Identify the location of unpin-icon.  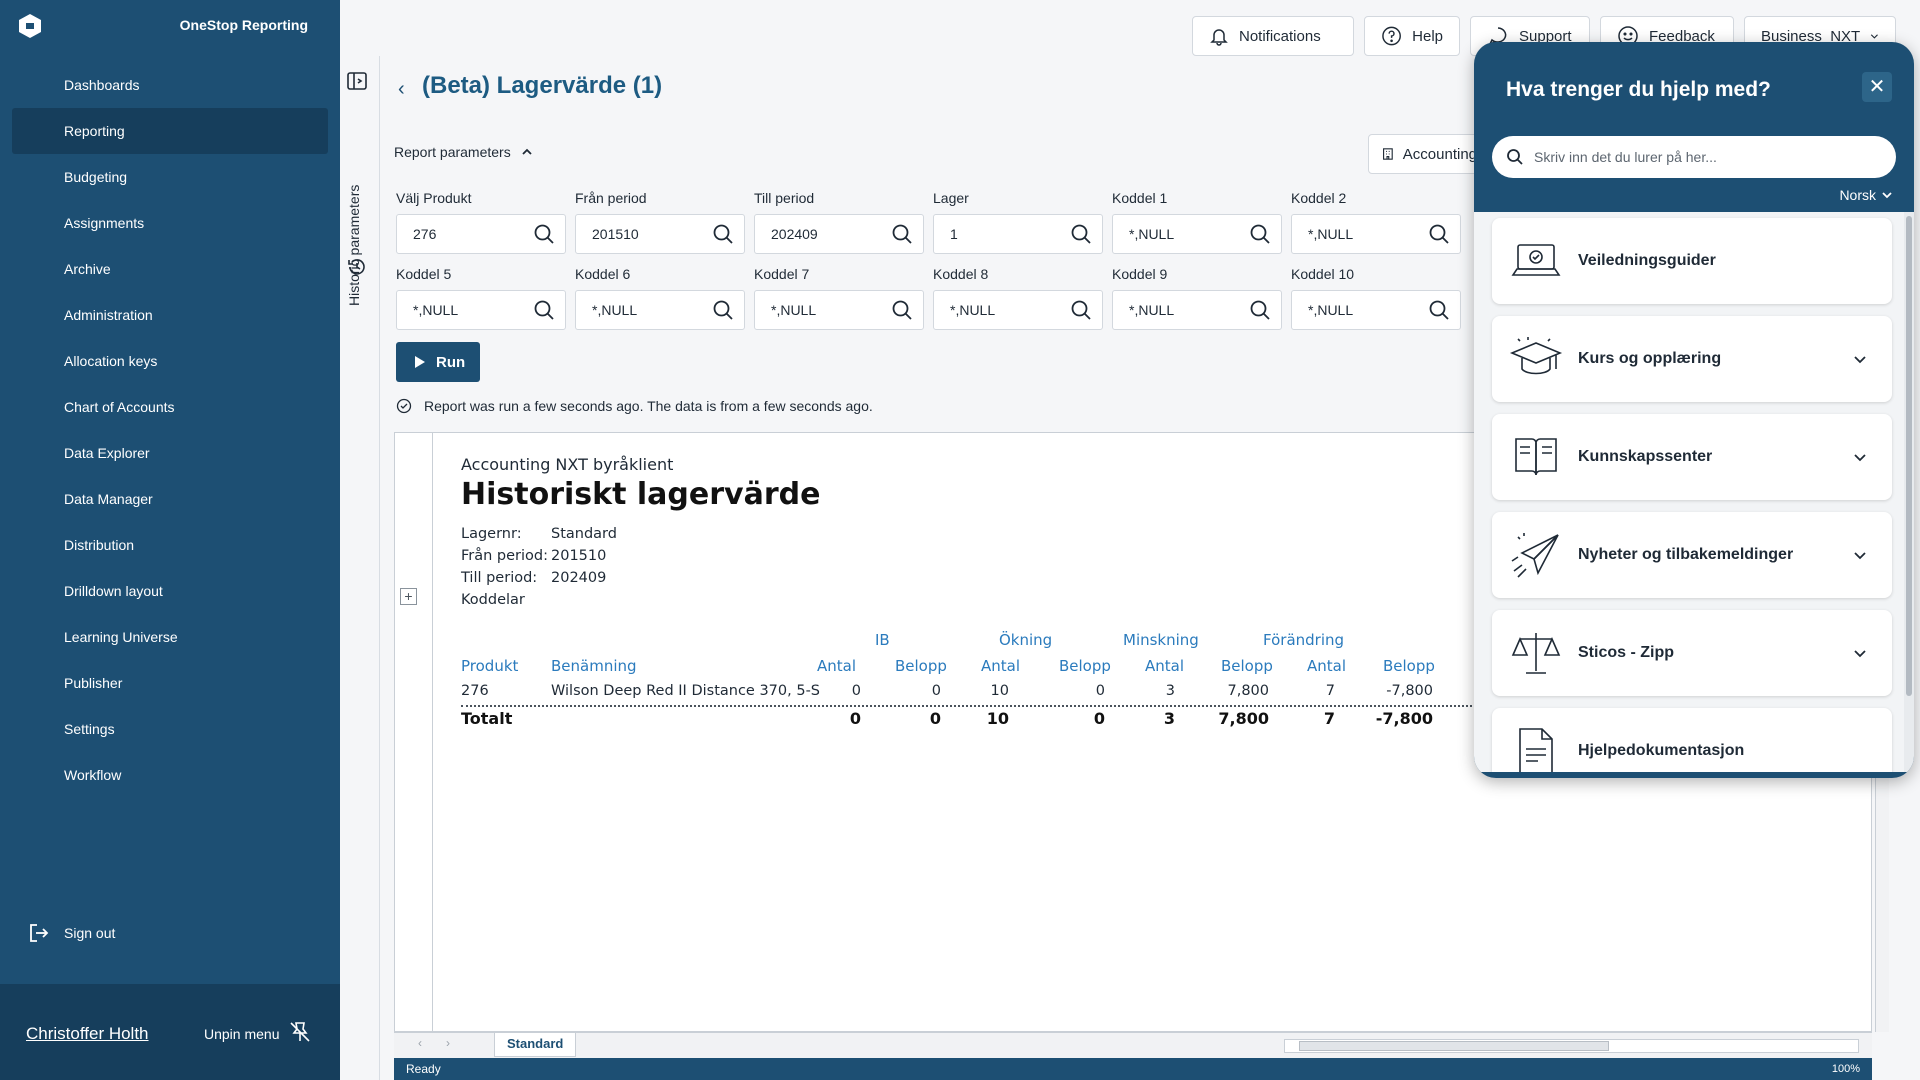
(300, 1032).